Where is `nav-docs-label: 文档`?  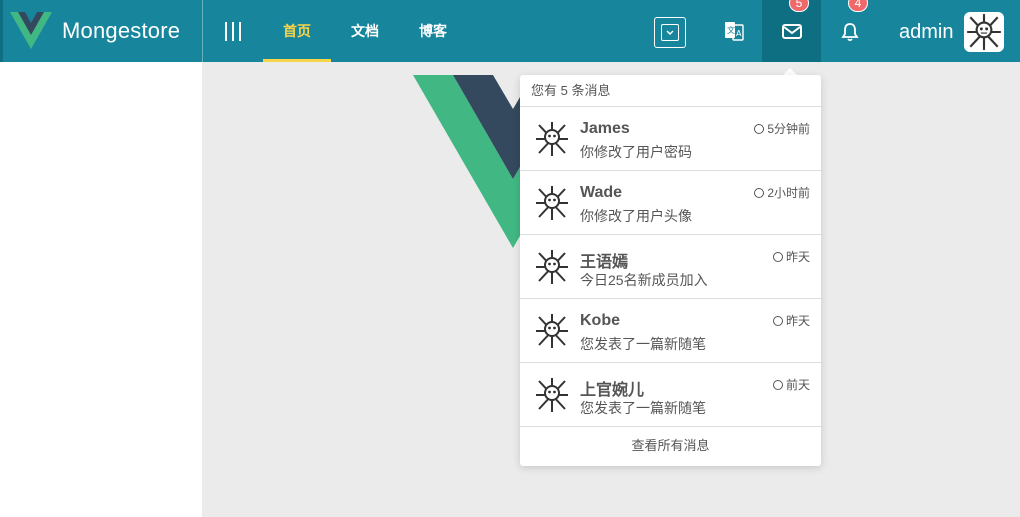 nav-docs-label: 文档 is located at coordinates (365, 31).